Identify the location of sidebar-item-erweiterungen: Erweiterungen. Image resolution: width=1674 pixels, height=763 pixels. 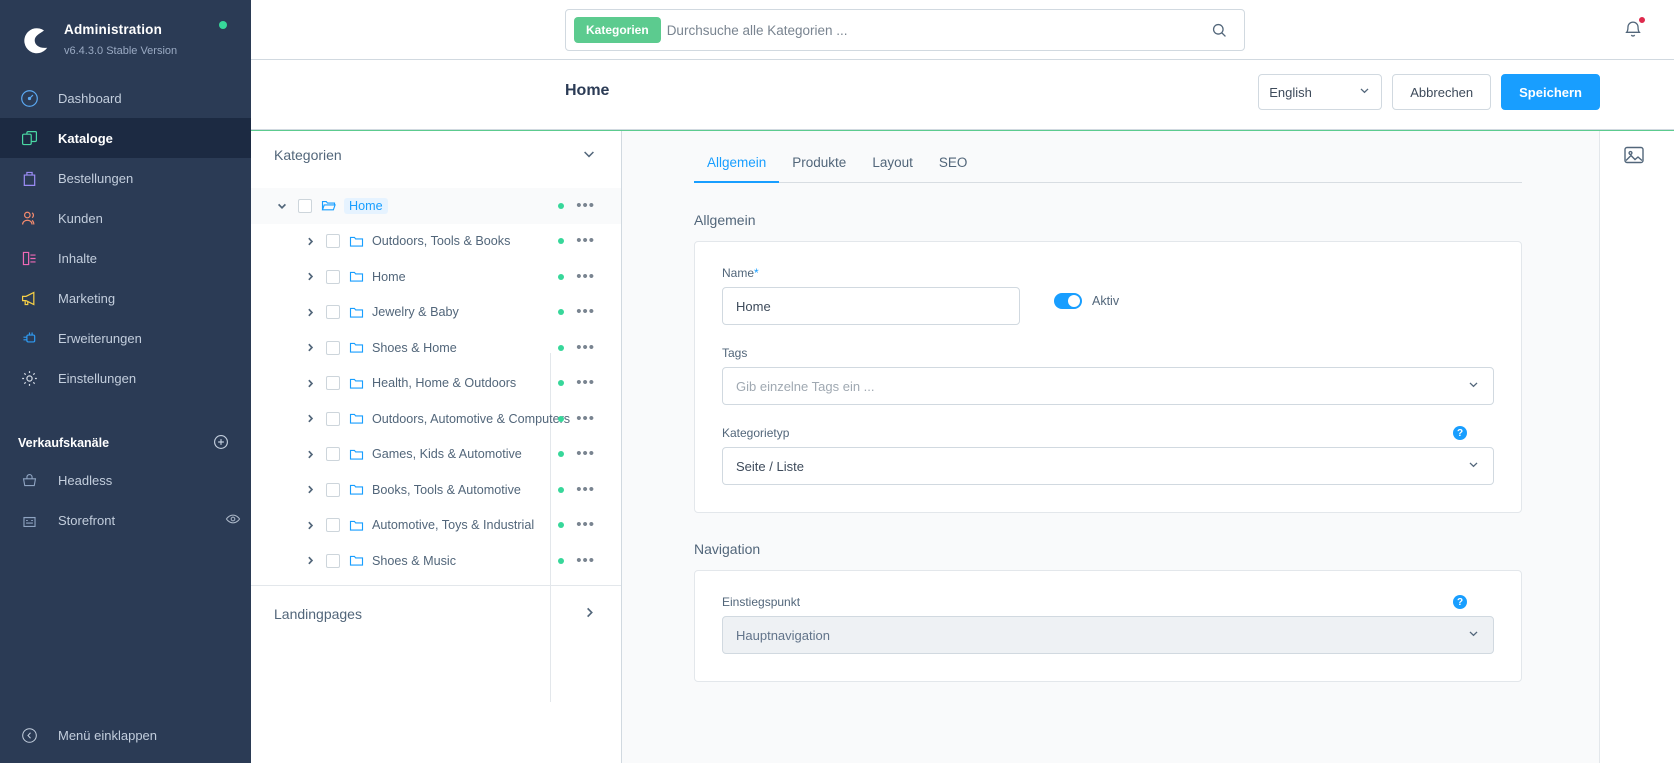
(125, 338).